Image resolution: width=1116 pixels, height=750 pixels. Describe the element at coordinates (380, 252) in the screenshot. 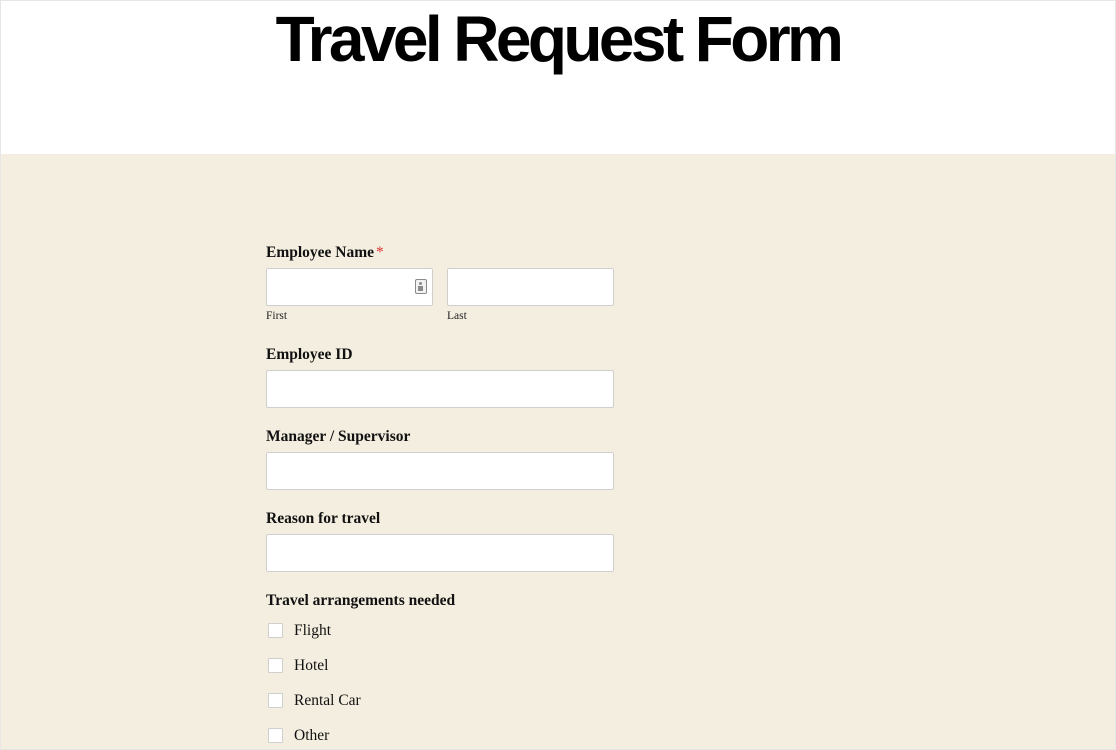

I see `required-marker: *` at that location.